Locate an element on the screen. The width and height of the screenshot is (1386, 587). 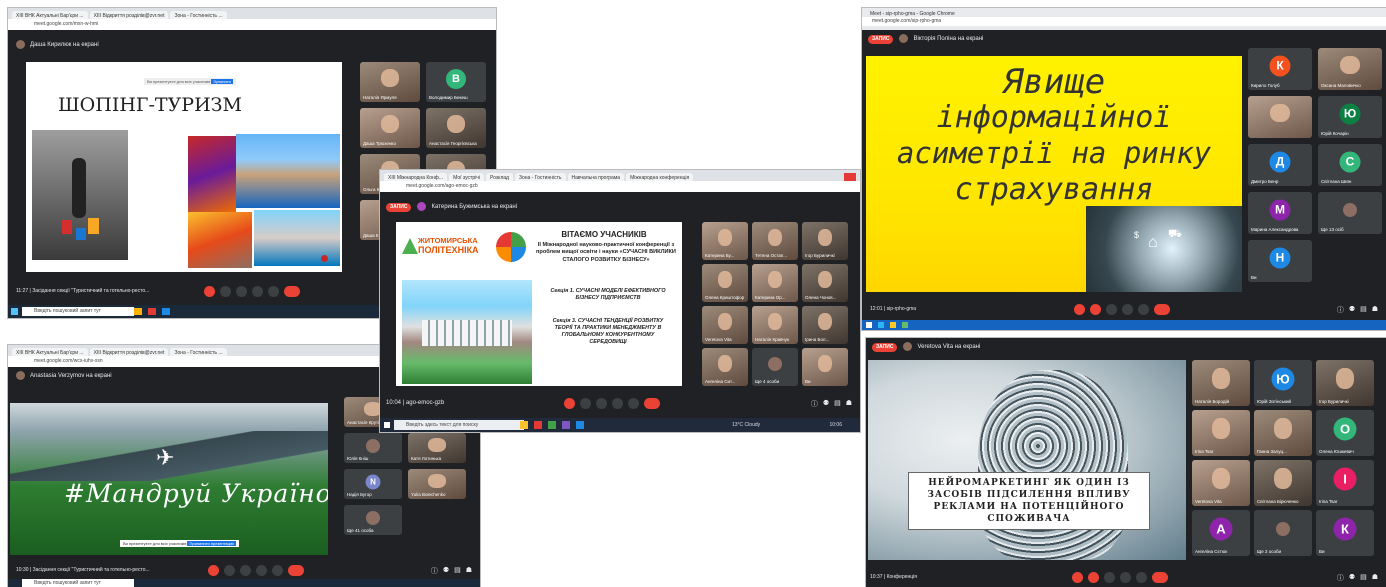
stop-presenting-button: Припинити презентацію is located at coordinates (211, 543).